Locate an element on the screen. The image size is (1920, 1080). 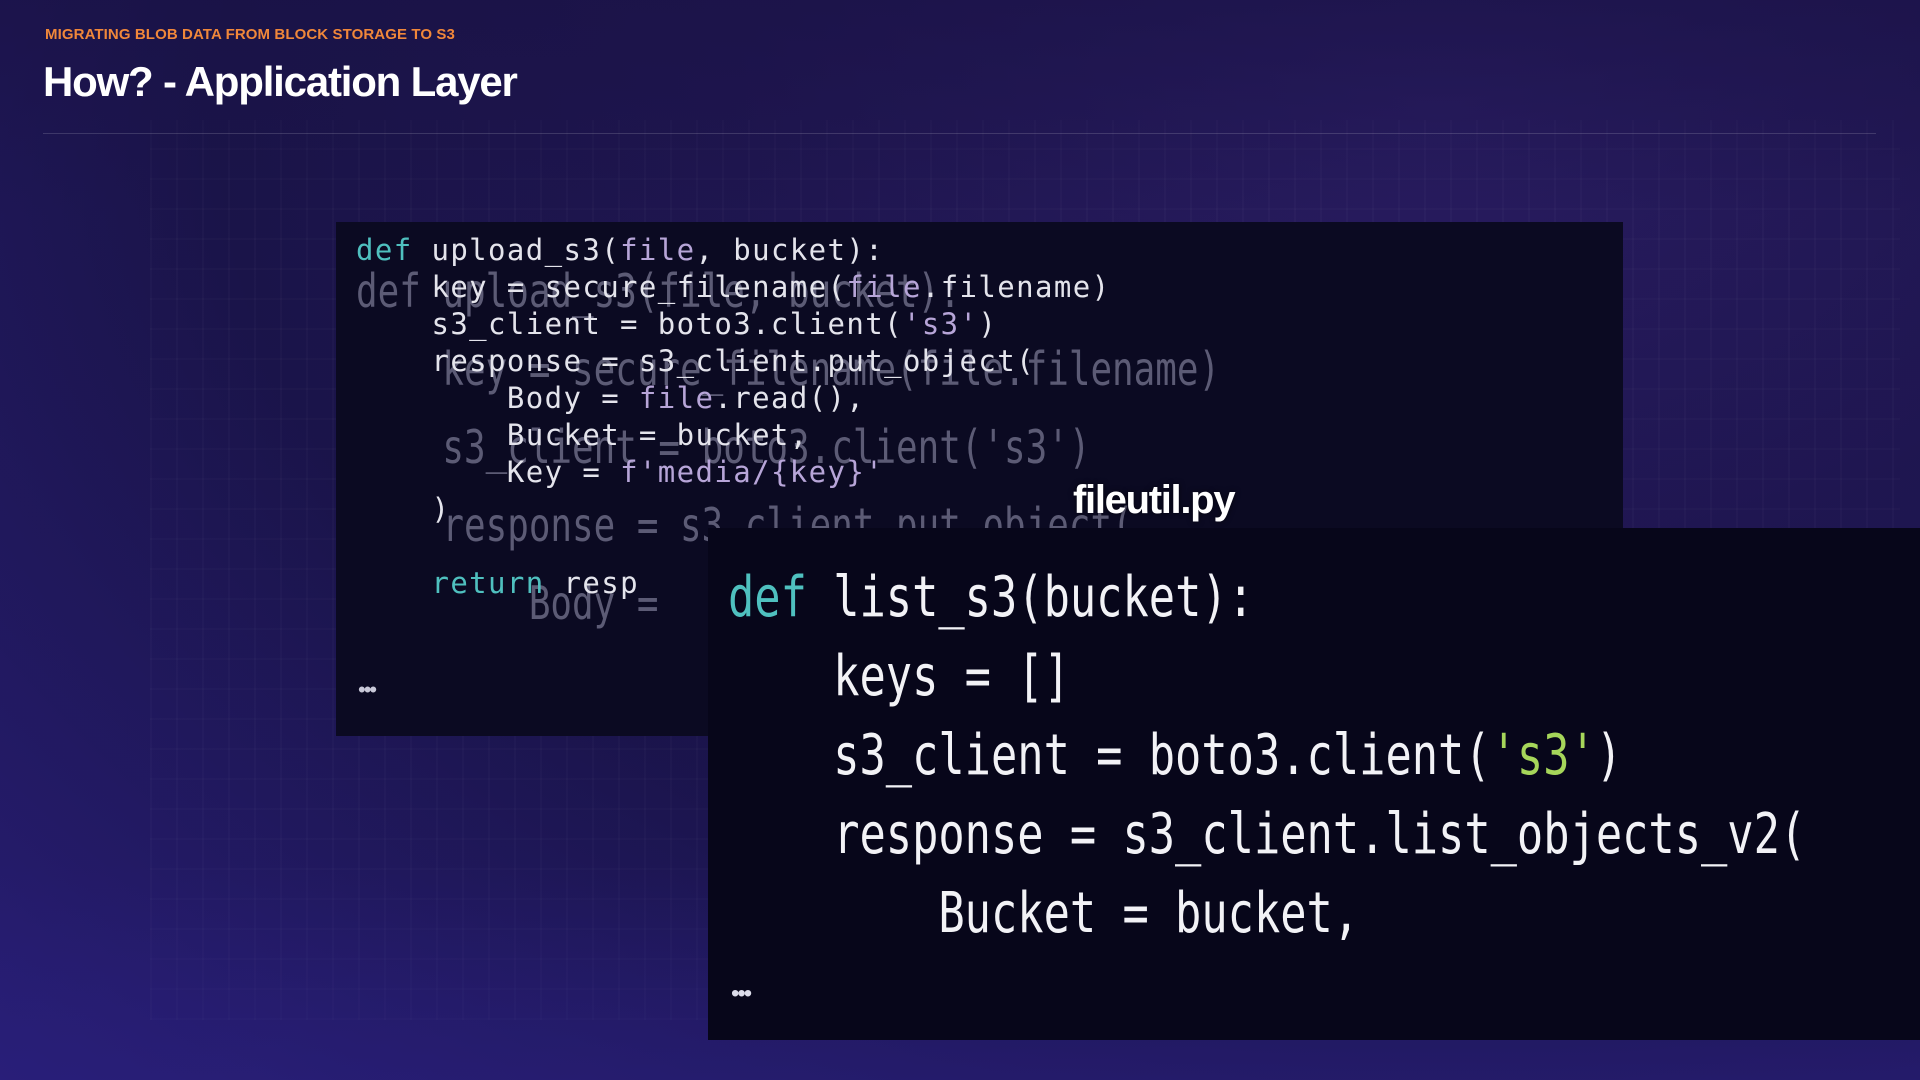
code-token-rest: .read(), is located at coordinates (790, 398).